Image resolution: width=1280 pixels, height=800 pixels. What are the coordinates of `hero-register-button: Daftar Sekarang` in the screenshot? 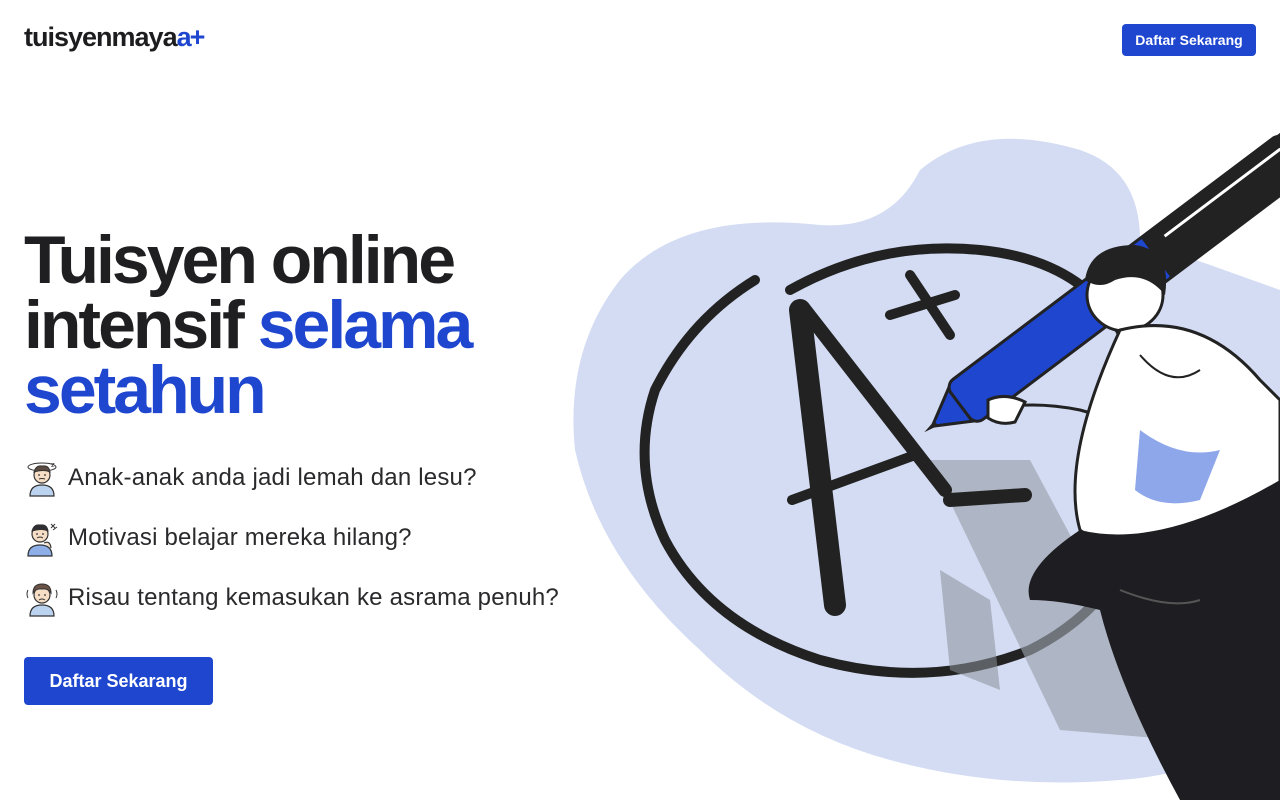 It's located at (118, 681).